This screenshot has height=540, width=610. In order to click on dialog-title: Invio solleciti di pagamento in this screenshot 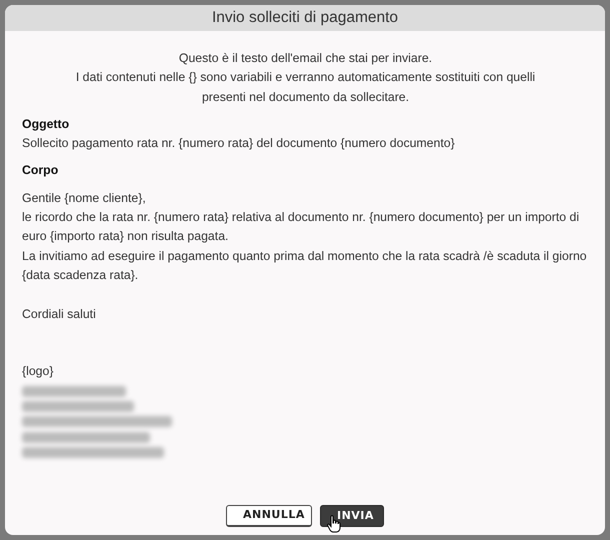, I will do `click(305, 18)`.